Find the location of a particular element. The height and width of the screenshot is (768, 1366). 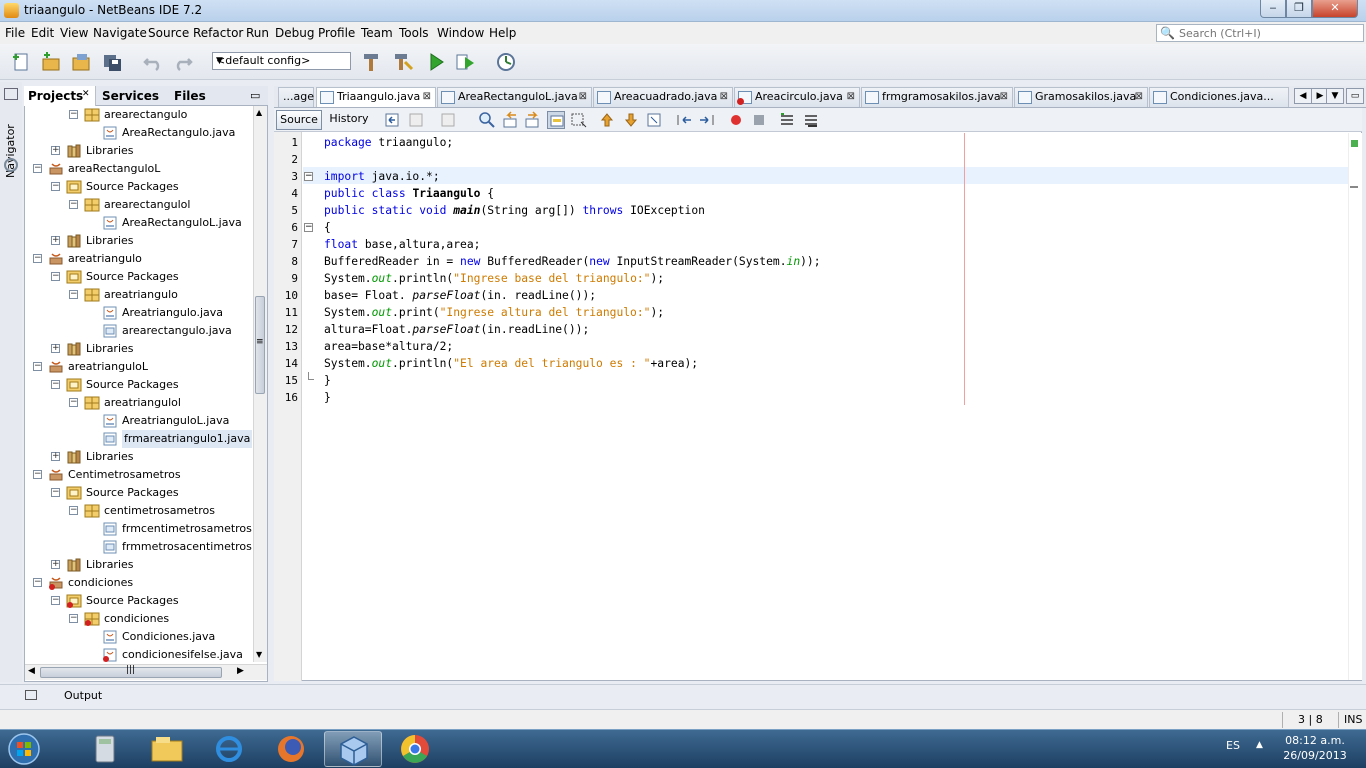

tree-item: frmmetrosacentimetros.ja is located at coordinates (139, 547).